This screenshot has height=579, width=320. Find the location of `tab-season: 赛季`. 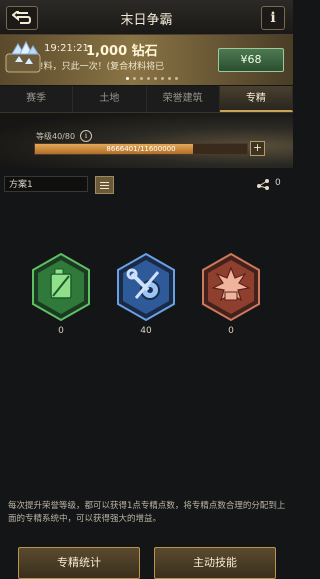

tab-season: 赛季 is located at coordinates (37, 99).